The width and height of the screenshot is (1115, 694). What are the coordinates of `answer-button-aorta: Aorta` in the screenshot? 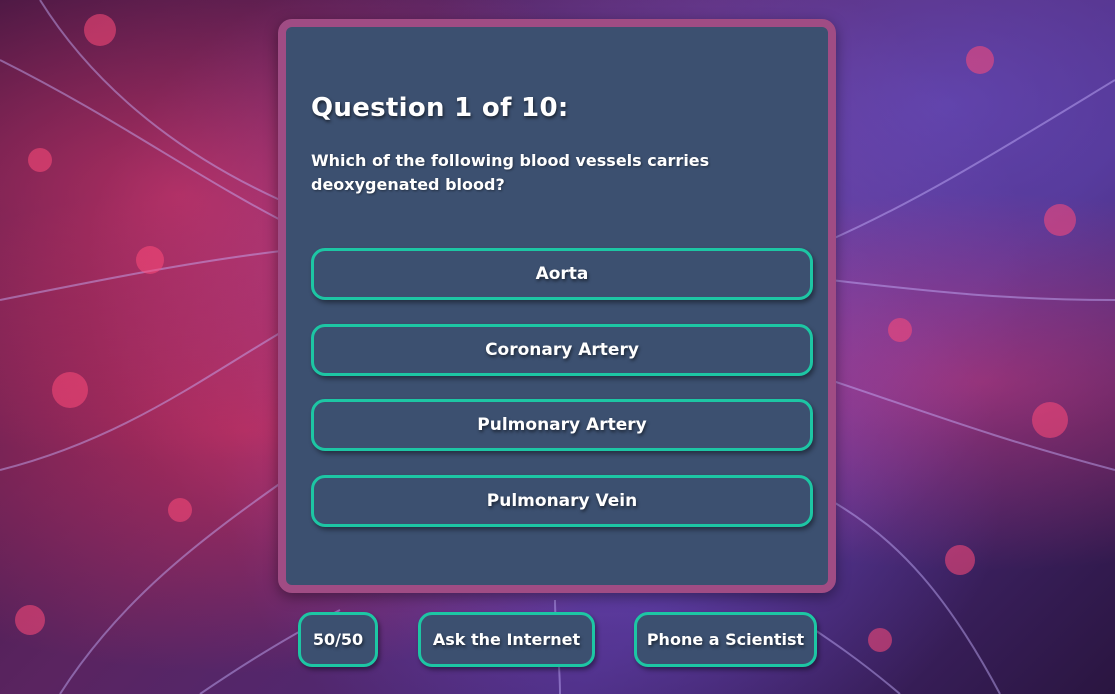 It's located at (562, 274).